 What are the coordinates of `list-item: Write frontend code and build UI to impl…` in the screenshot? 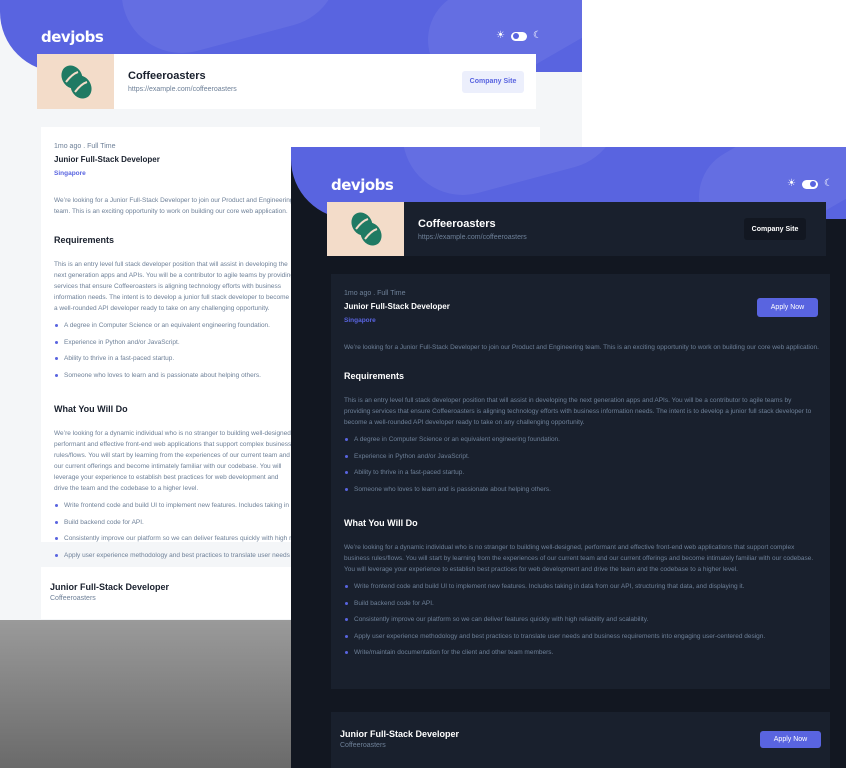 It's located at (580, 589).